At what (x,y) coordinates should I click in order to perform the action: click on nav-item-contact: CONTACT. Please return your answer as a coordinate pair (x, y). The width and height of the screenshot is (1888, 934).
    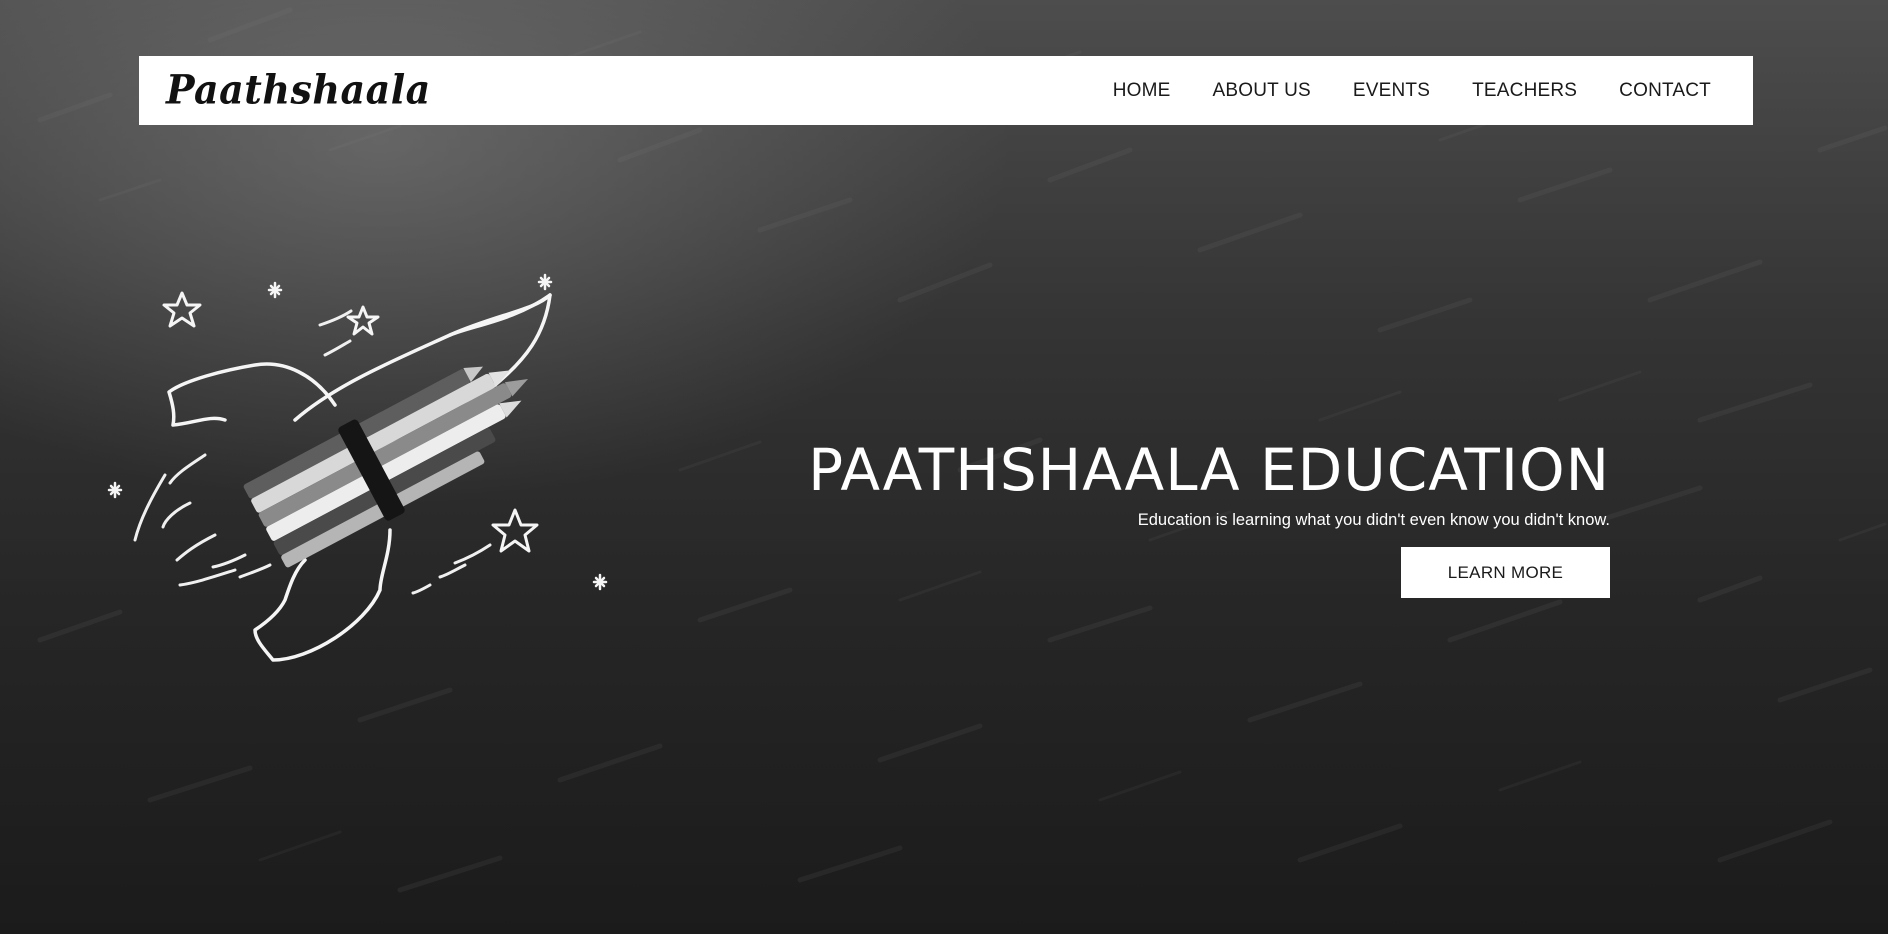
    Looking at the image, I should click on (1665, 91).